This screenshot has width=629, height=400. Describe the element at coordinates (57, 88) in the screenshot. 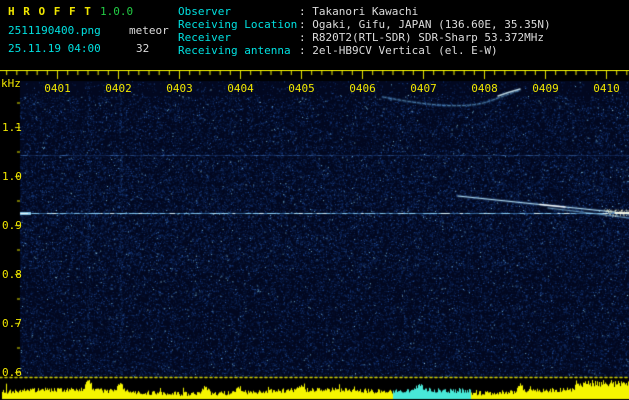

I see `time-tick-label: 0401` at that location.